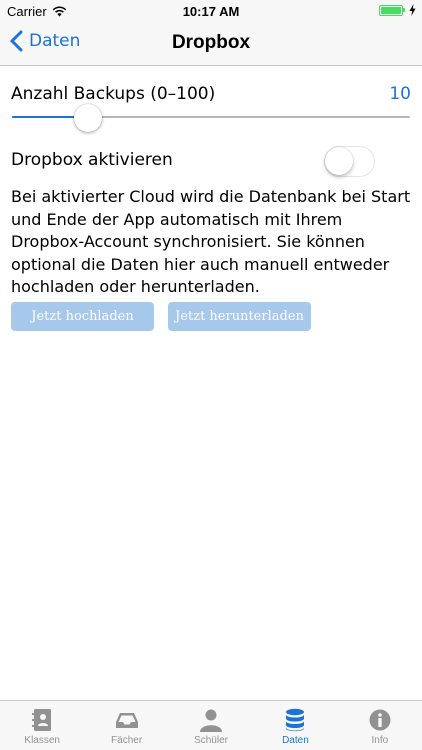 This screenshot has height=750, width=422. I want to click on tab-daten: Daten, so click(295, 725).